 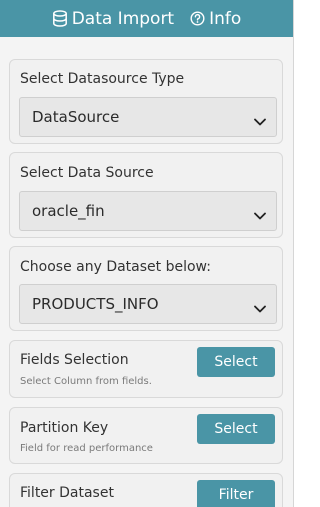 What do you see at coordinates (64, 428) in the screenshot?
I see `partition-key-title: Partition Key` at bounding box center [64, 428].